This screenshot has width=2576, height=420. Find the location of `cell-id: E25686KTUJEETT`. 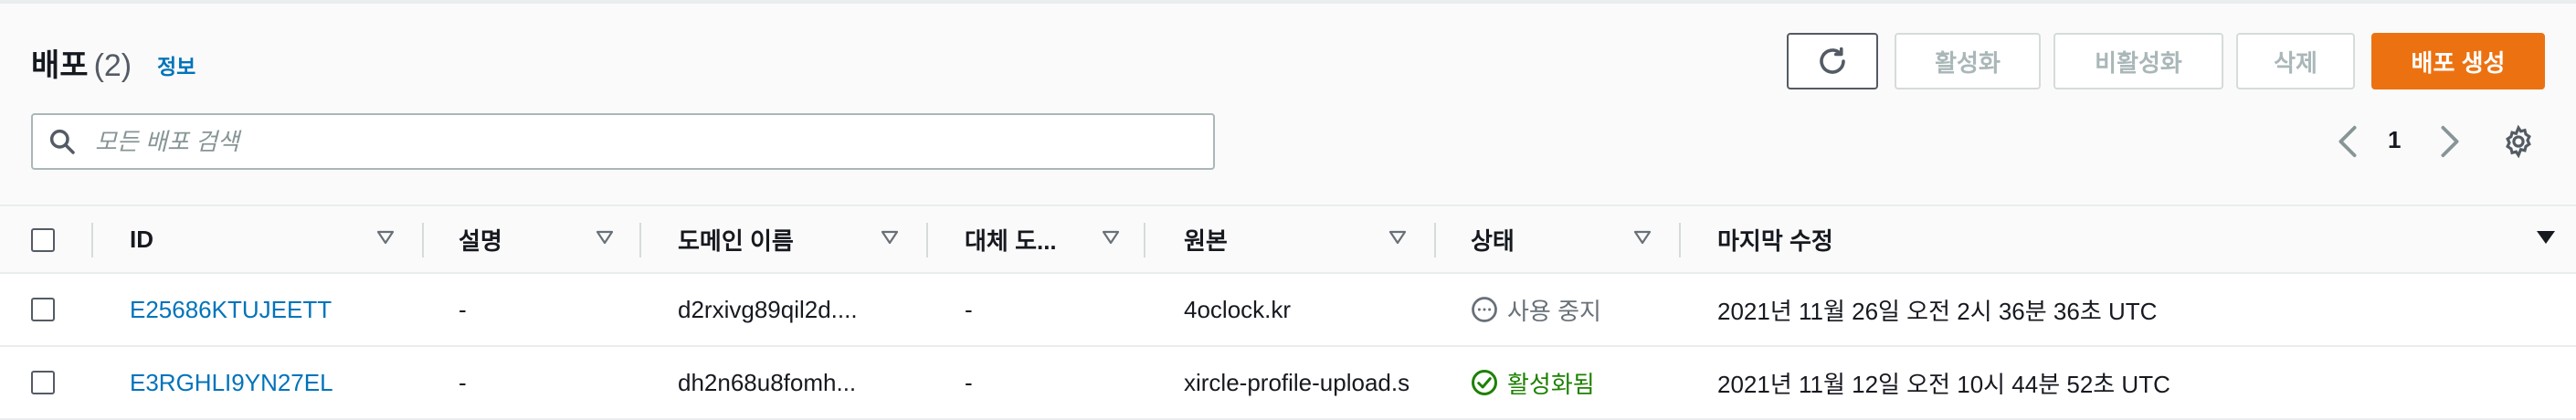

cell-id: E25686KTUJEETT is located at coordinates (231, 309).